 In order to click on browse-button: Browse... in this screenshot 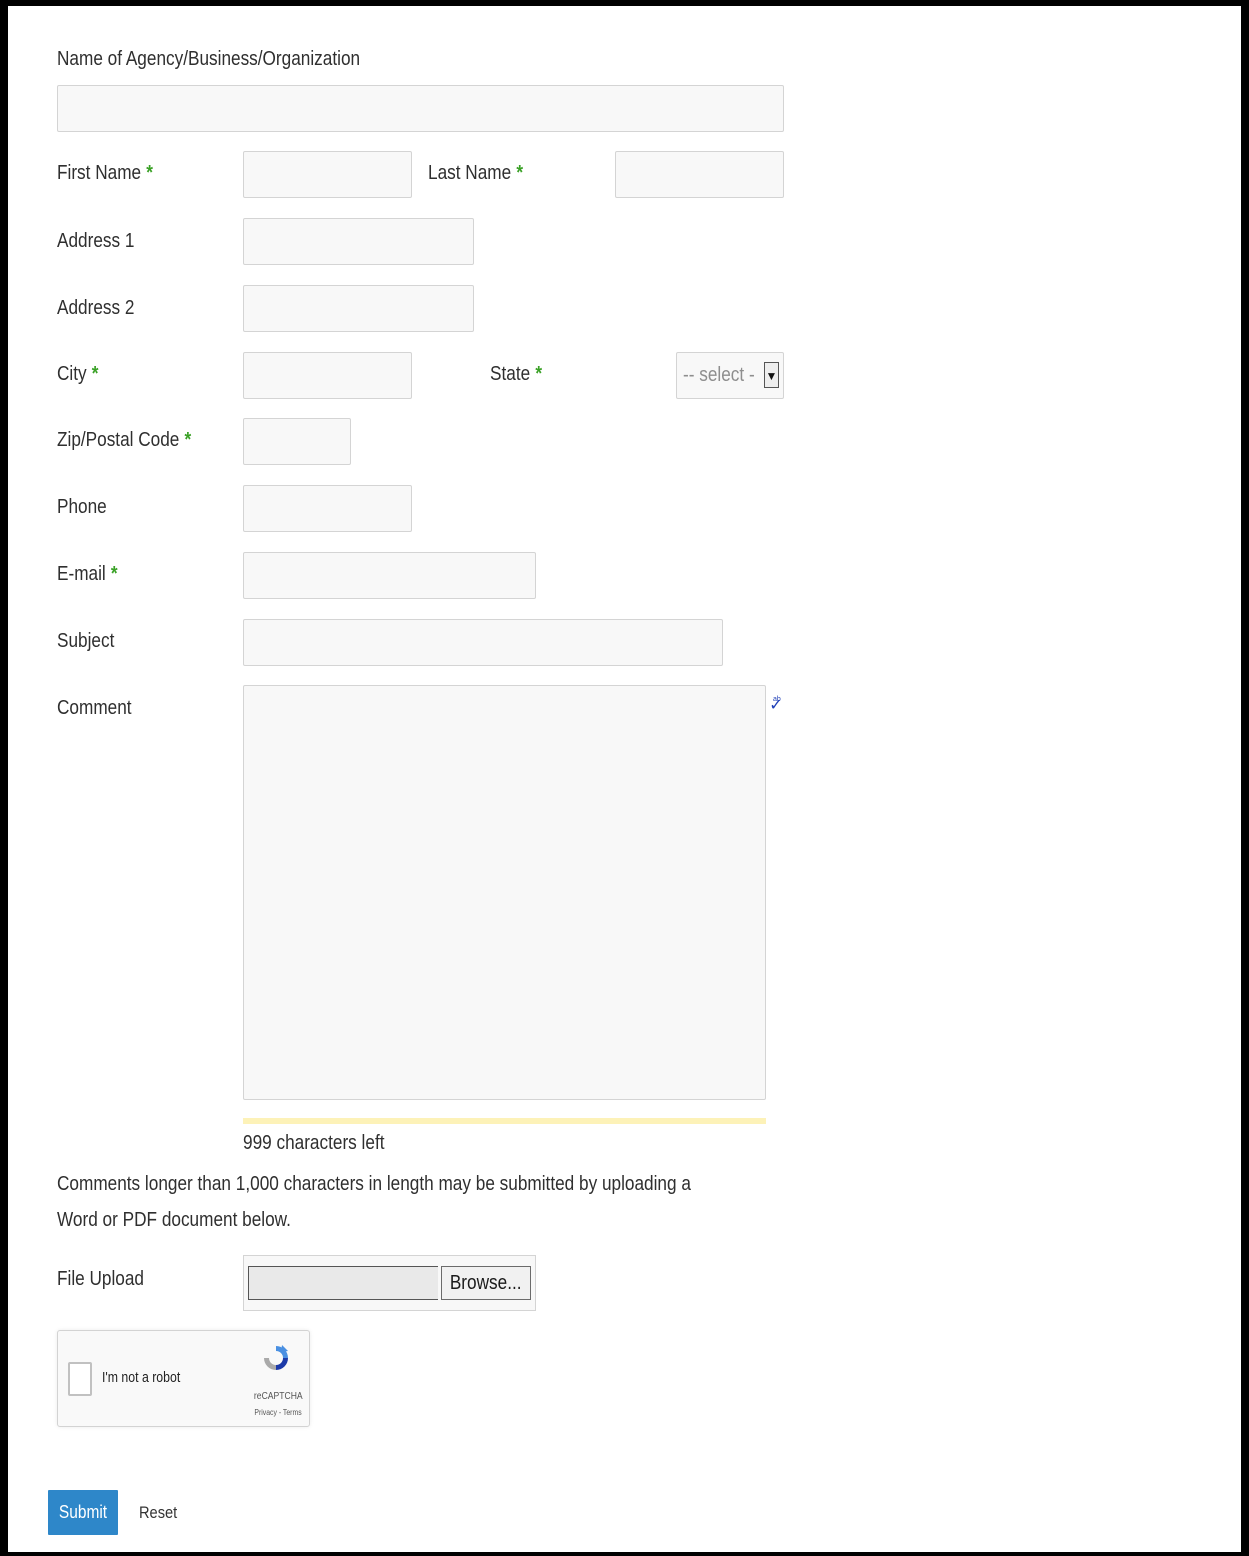, I will do `click(486, 1283)`.